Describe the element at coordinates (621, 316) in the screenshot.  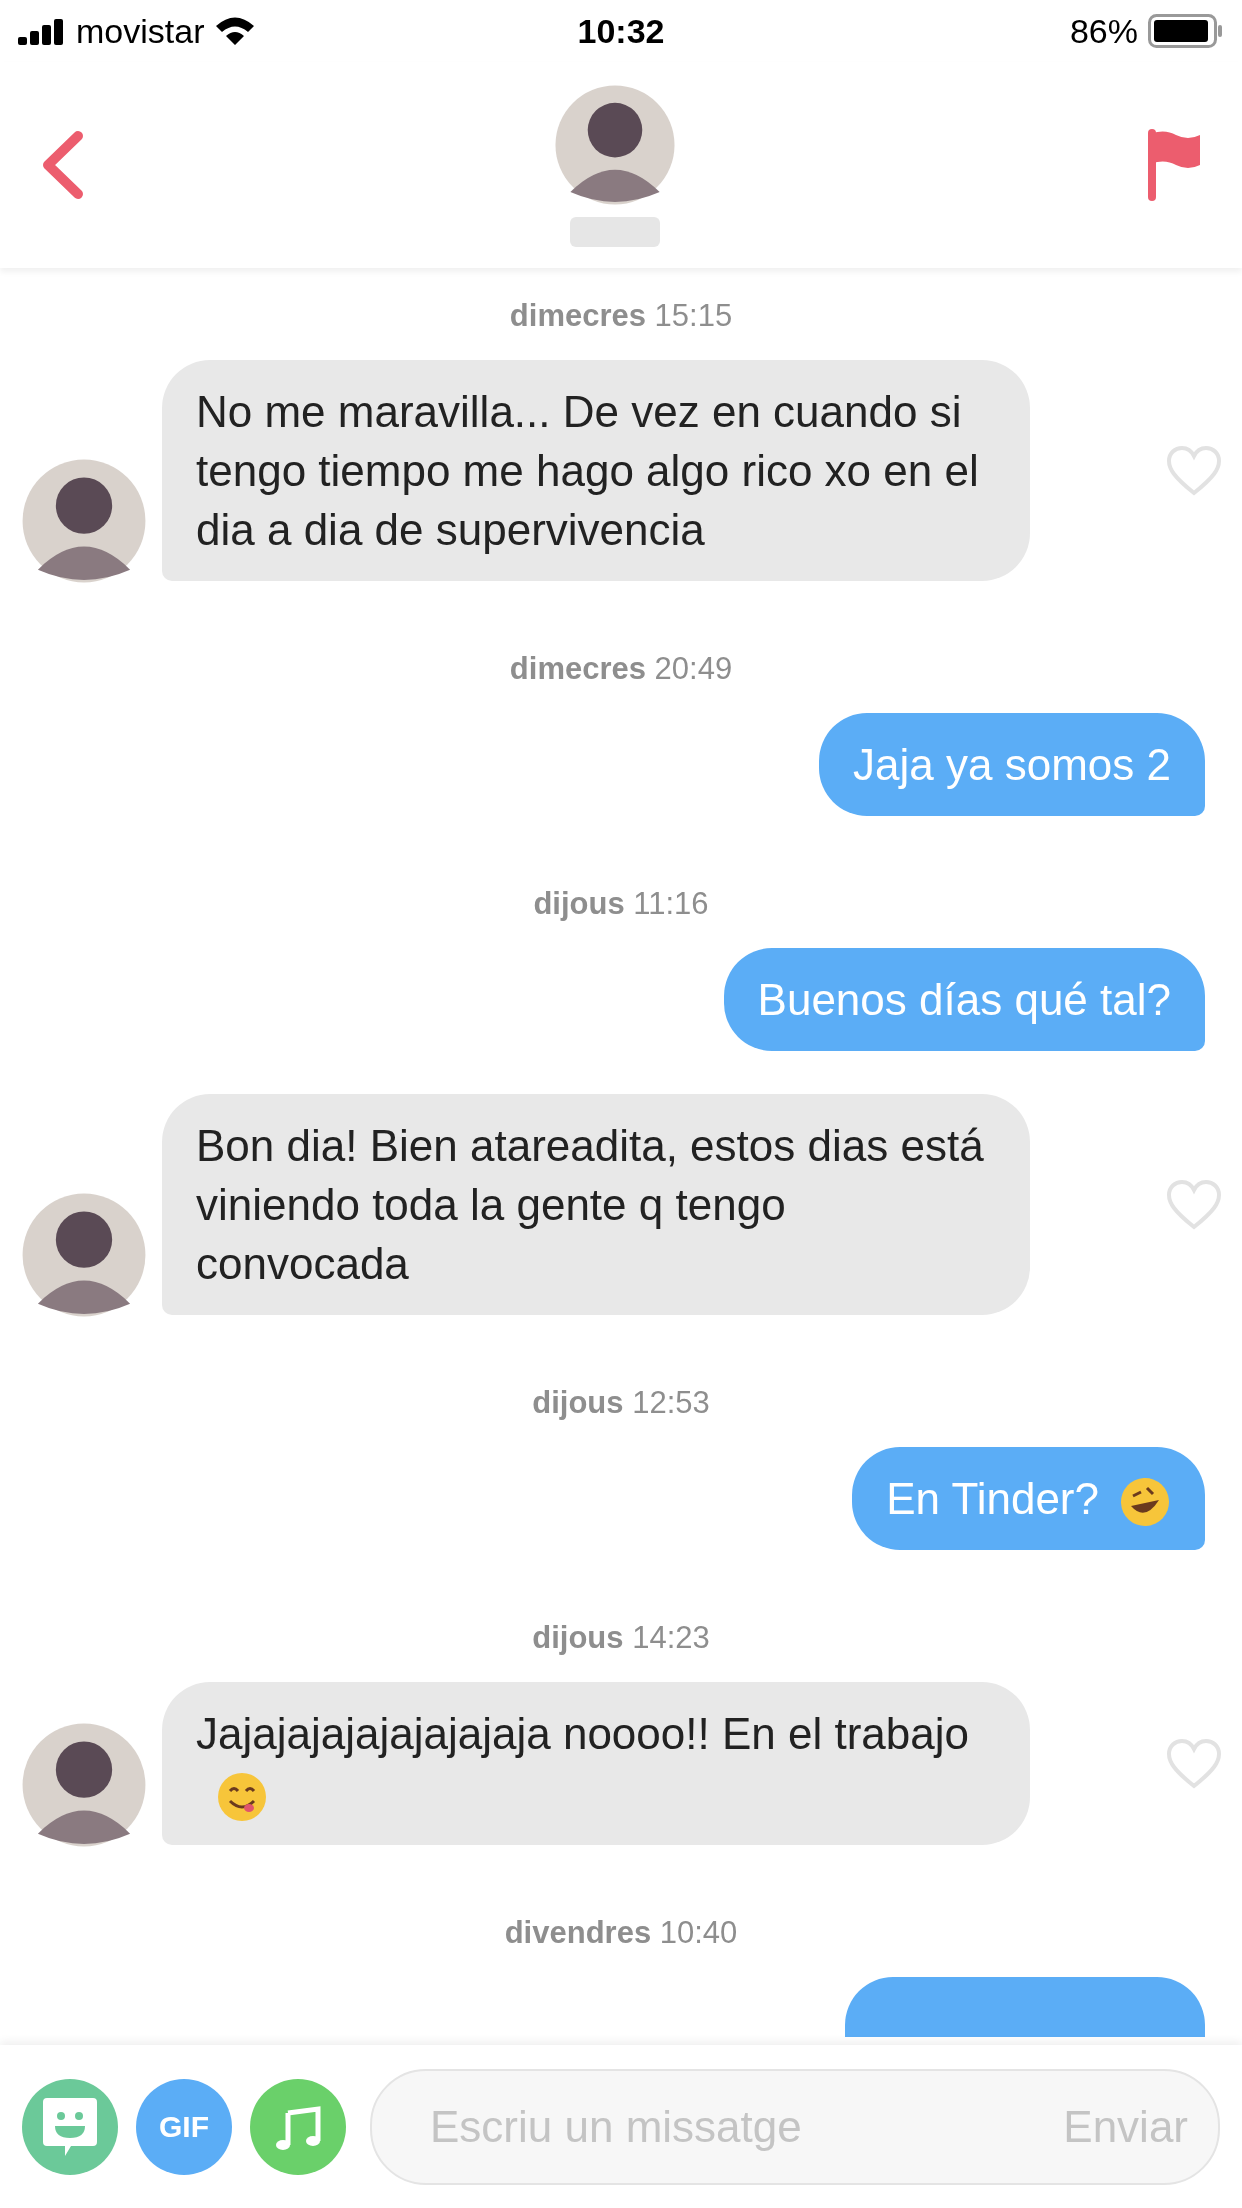
I see `message-timestamp: dimecres 15:15` at that location.